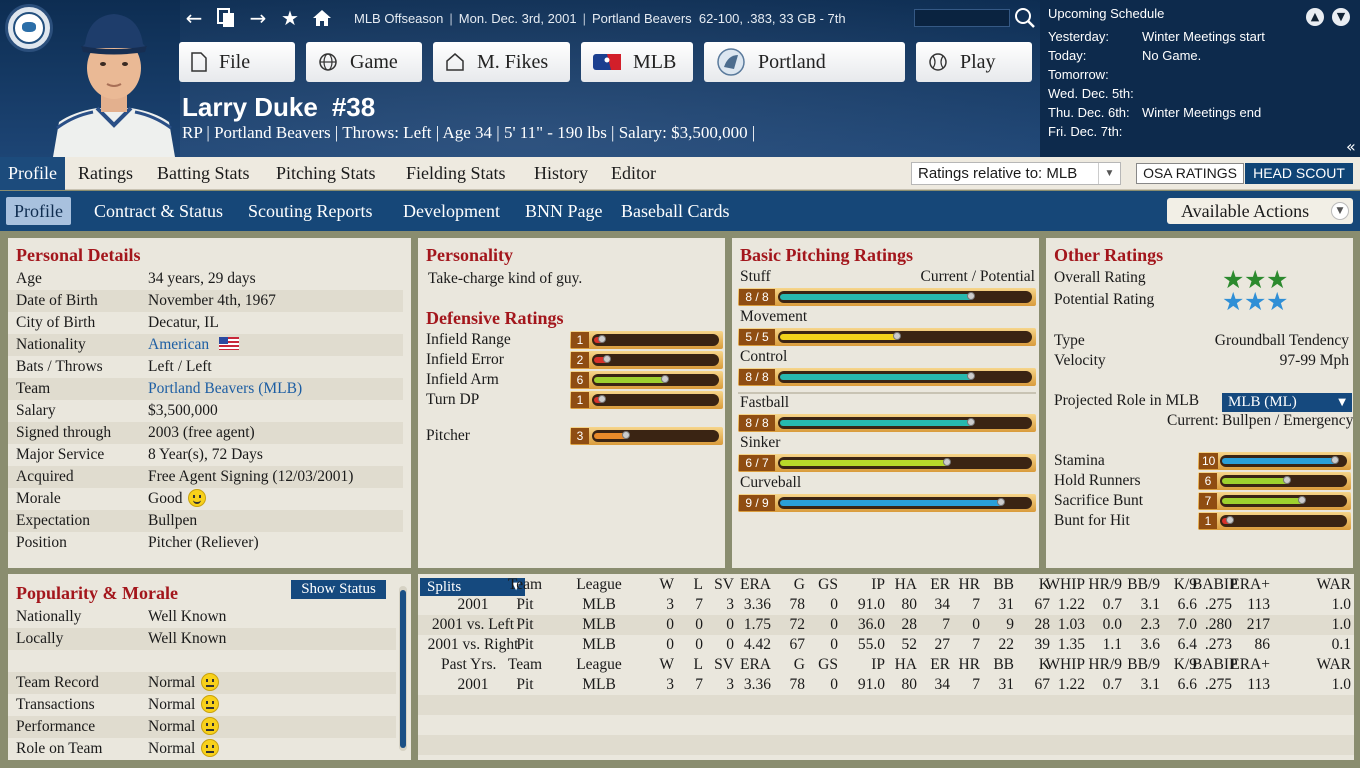 This screenshot has width=1360, height=768. I want to click on tab-editor: Editor, so click(633, 173).